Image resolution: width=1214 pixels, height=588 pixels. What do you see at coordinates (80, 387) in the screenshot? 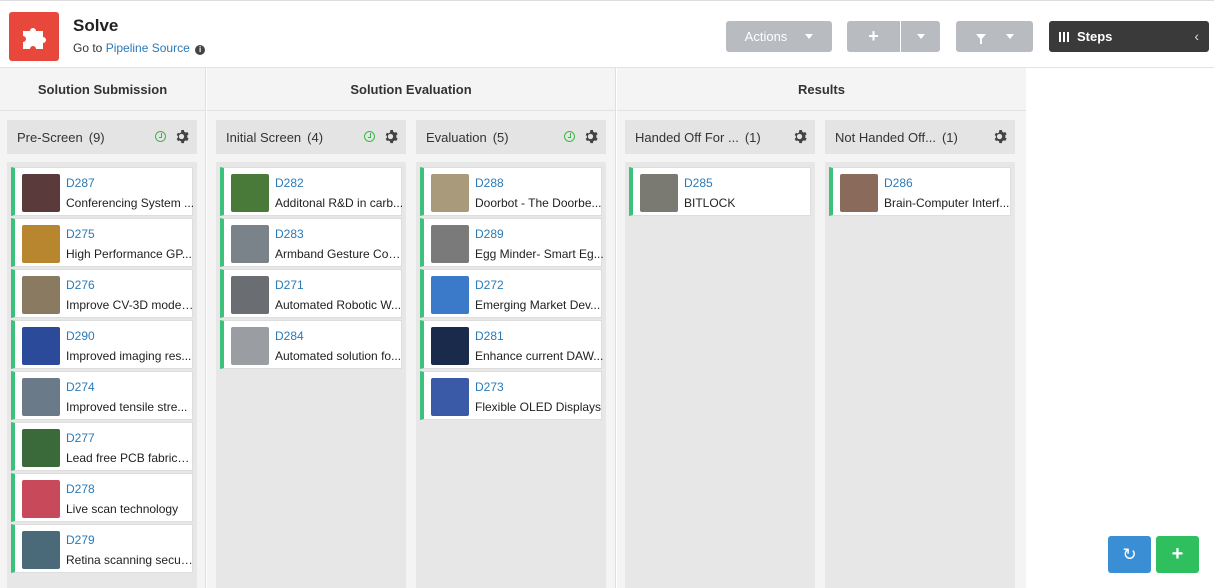
I see `card-id-link: D274` at bounding box center [80, 387].